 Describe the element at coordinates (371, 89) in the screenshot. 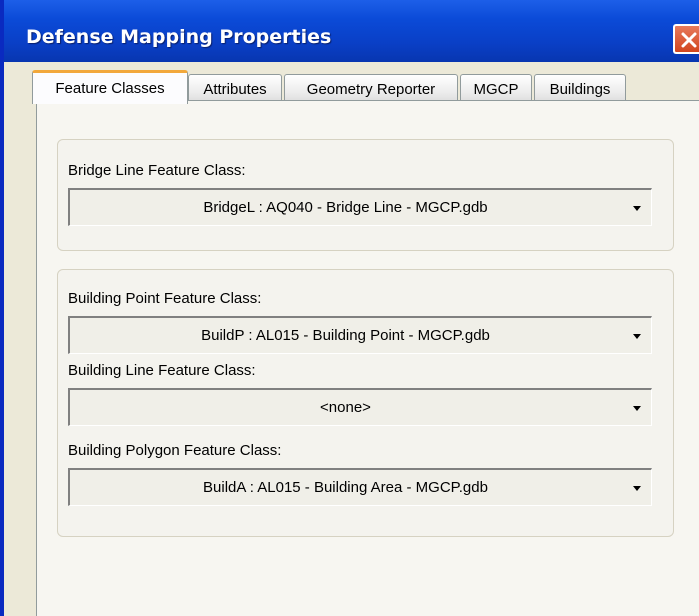

I see `tab-label: Geometry Reporter` at that location.